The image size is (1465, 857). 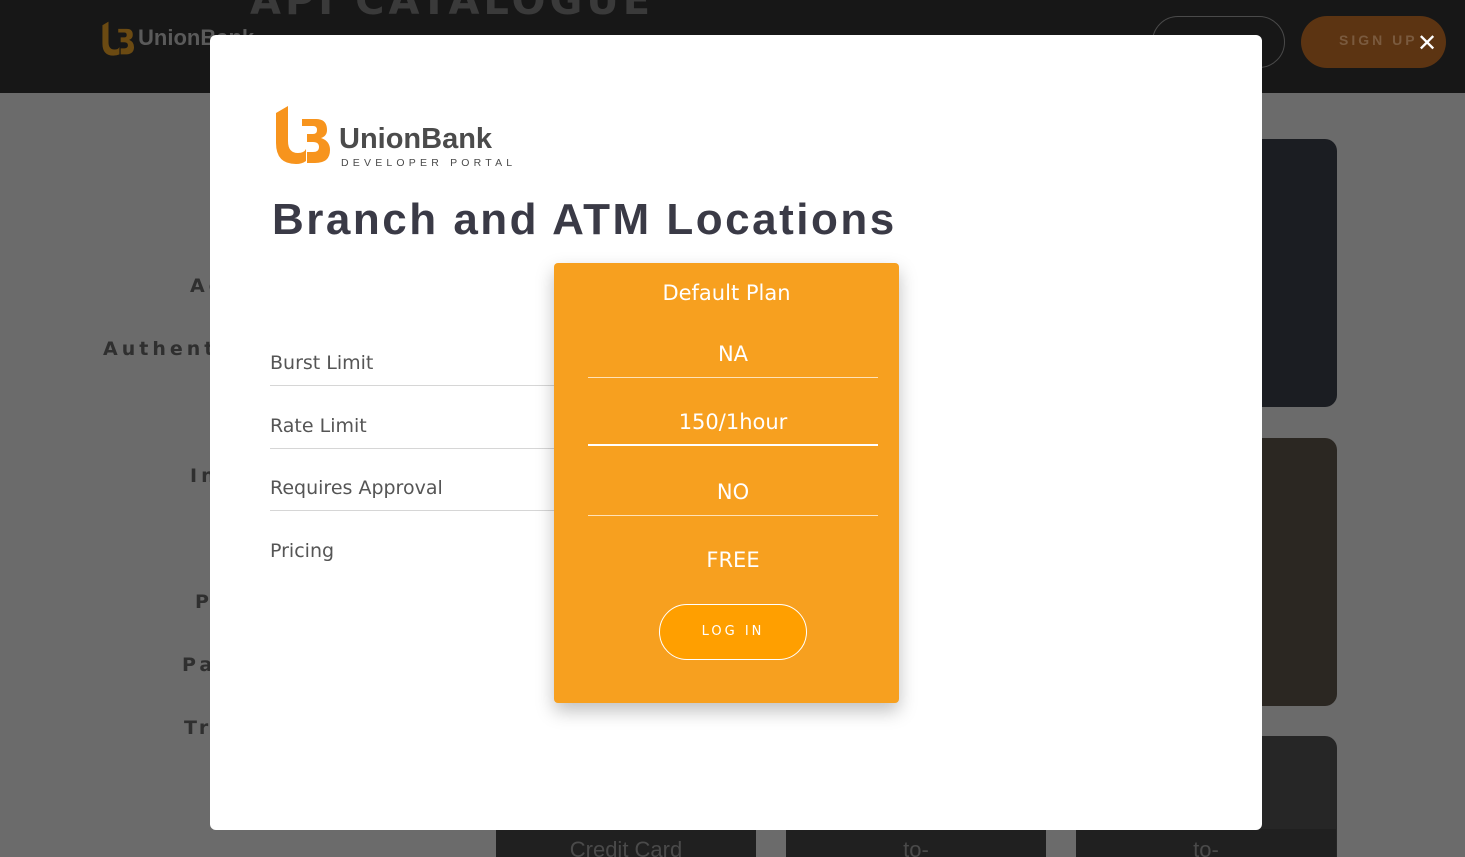 I want to click on plan-value-burst-limit: NA, so click(x=733, y=356).